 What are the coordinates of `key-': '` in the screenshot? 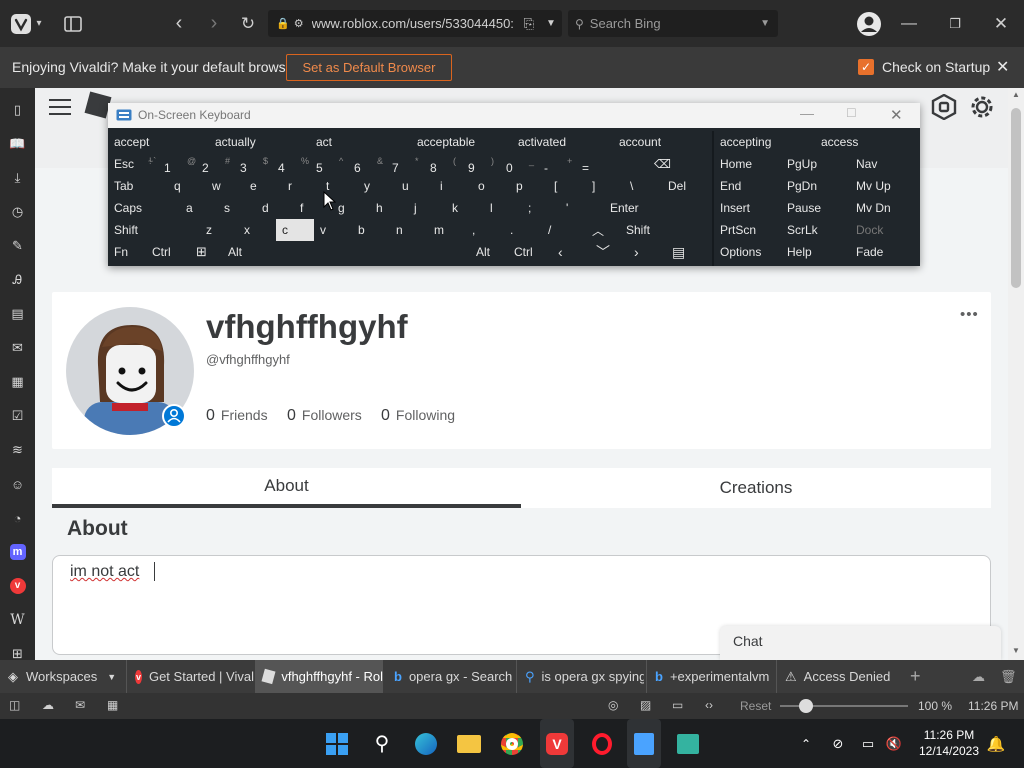 It's located at (579, 208).